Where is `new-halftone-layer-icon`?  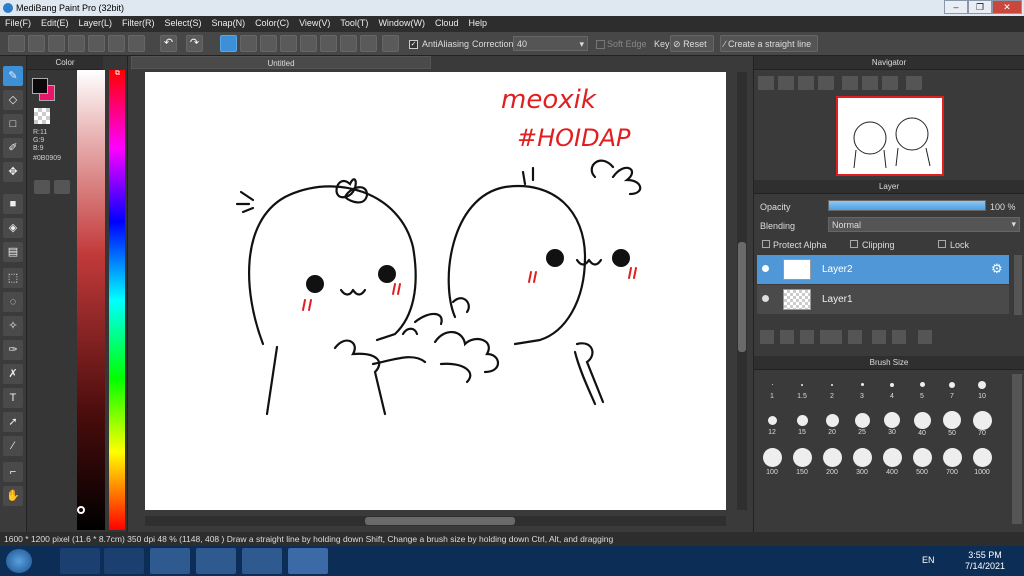
new-halftone-layer-icon is located at coordinates (787, 337).